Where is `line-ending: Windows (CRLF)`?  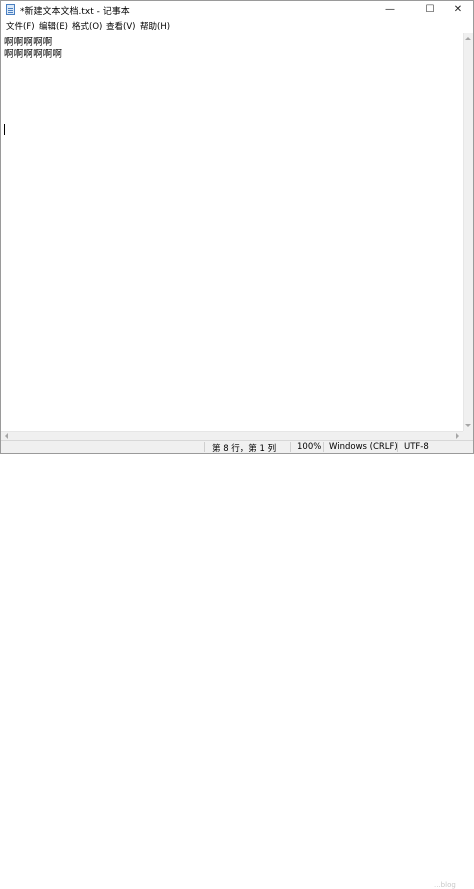 line-ending: Windows (CRLF) is located at coordinates (363, 447).